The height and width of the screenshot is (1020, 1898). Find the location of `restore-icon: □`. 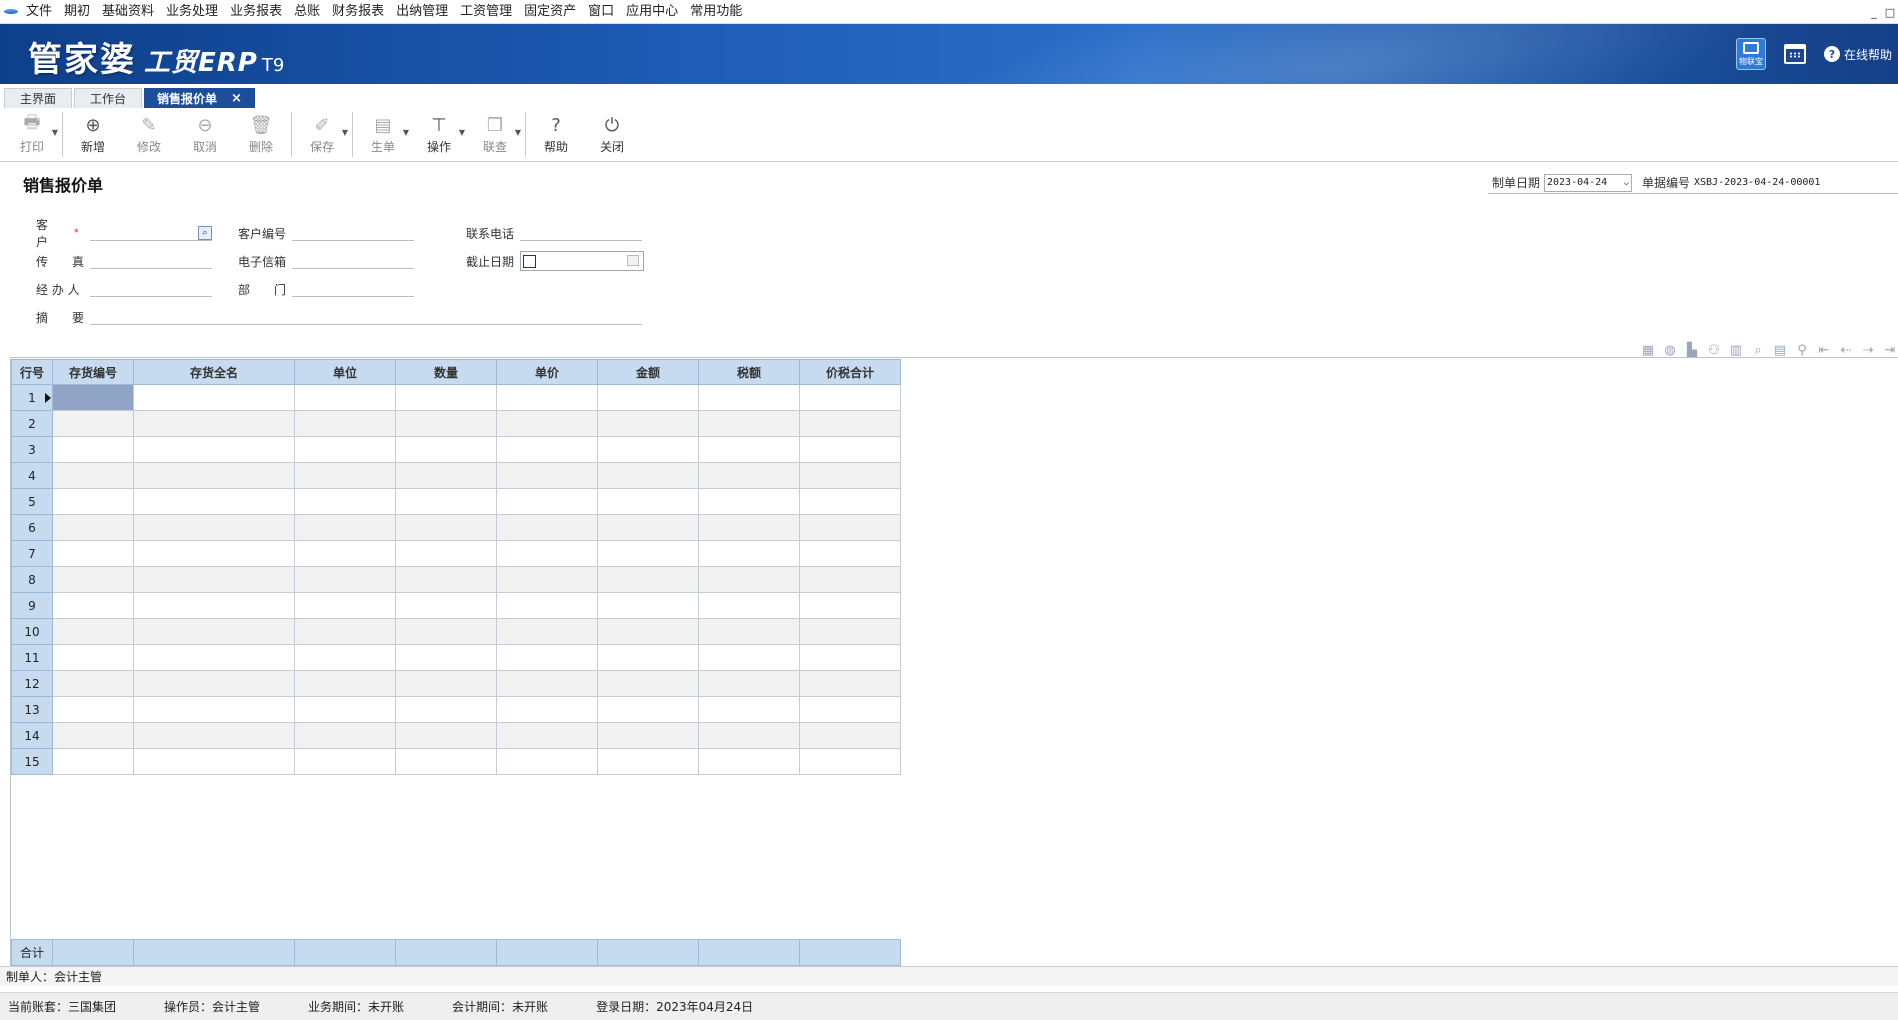

restore-icon: □ is located at coordinates (1890, 12).